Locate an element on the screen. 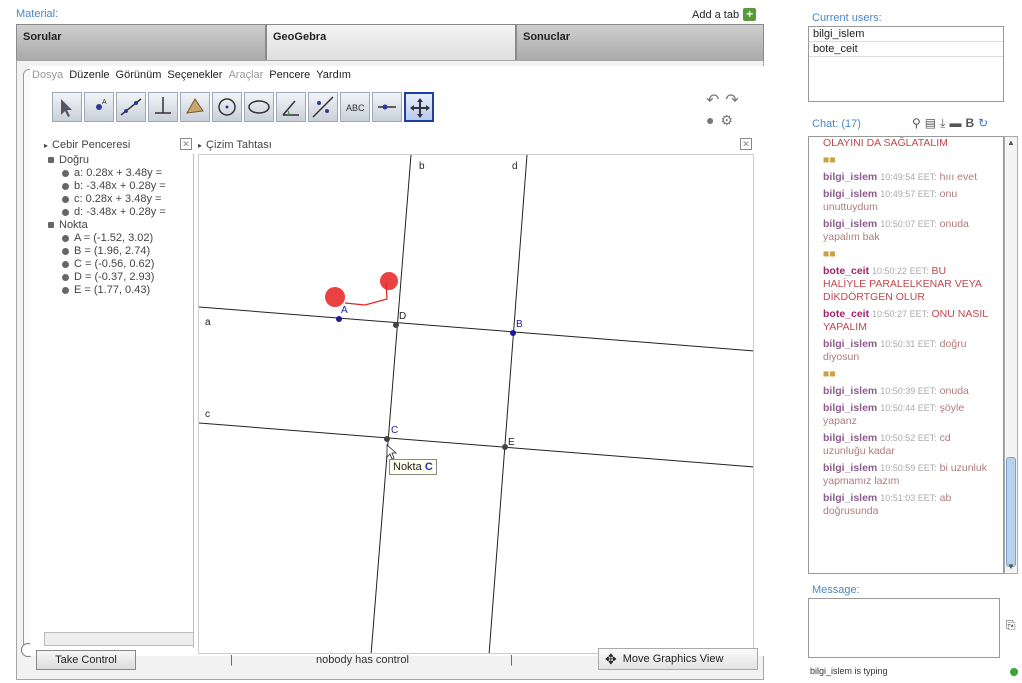 The height and width of the screenshot is (683, 1022). help-icon: ● is located at coordinates (710, 120).